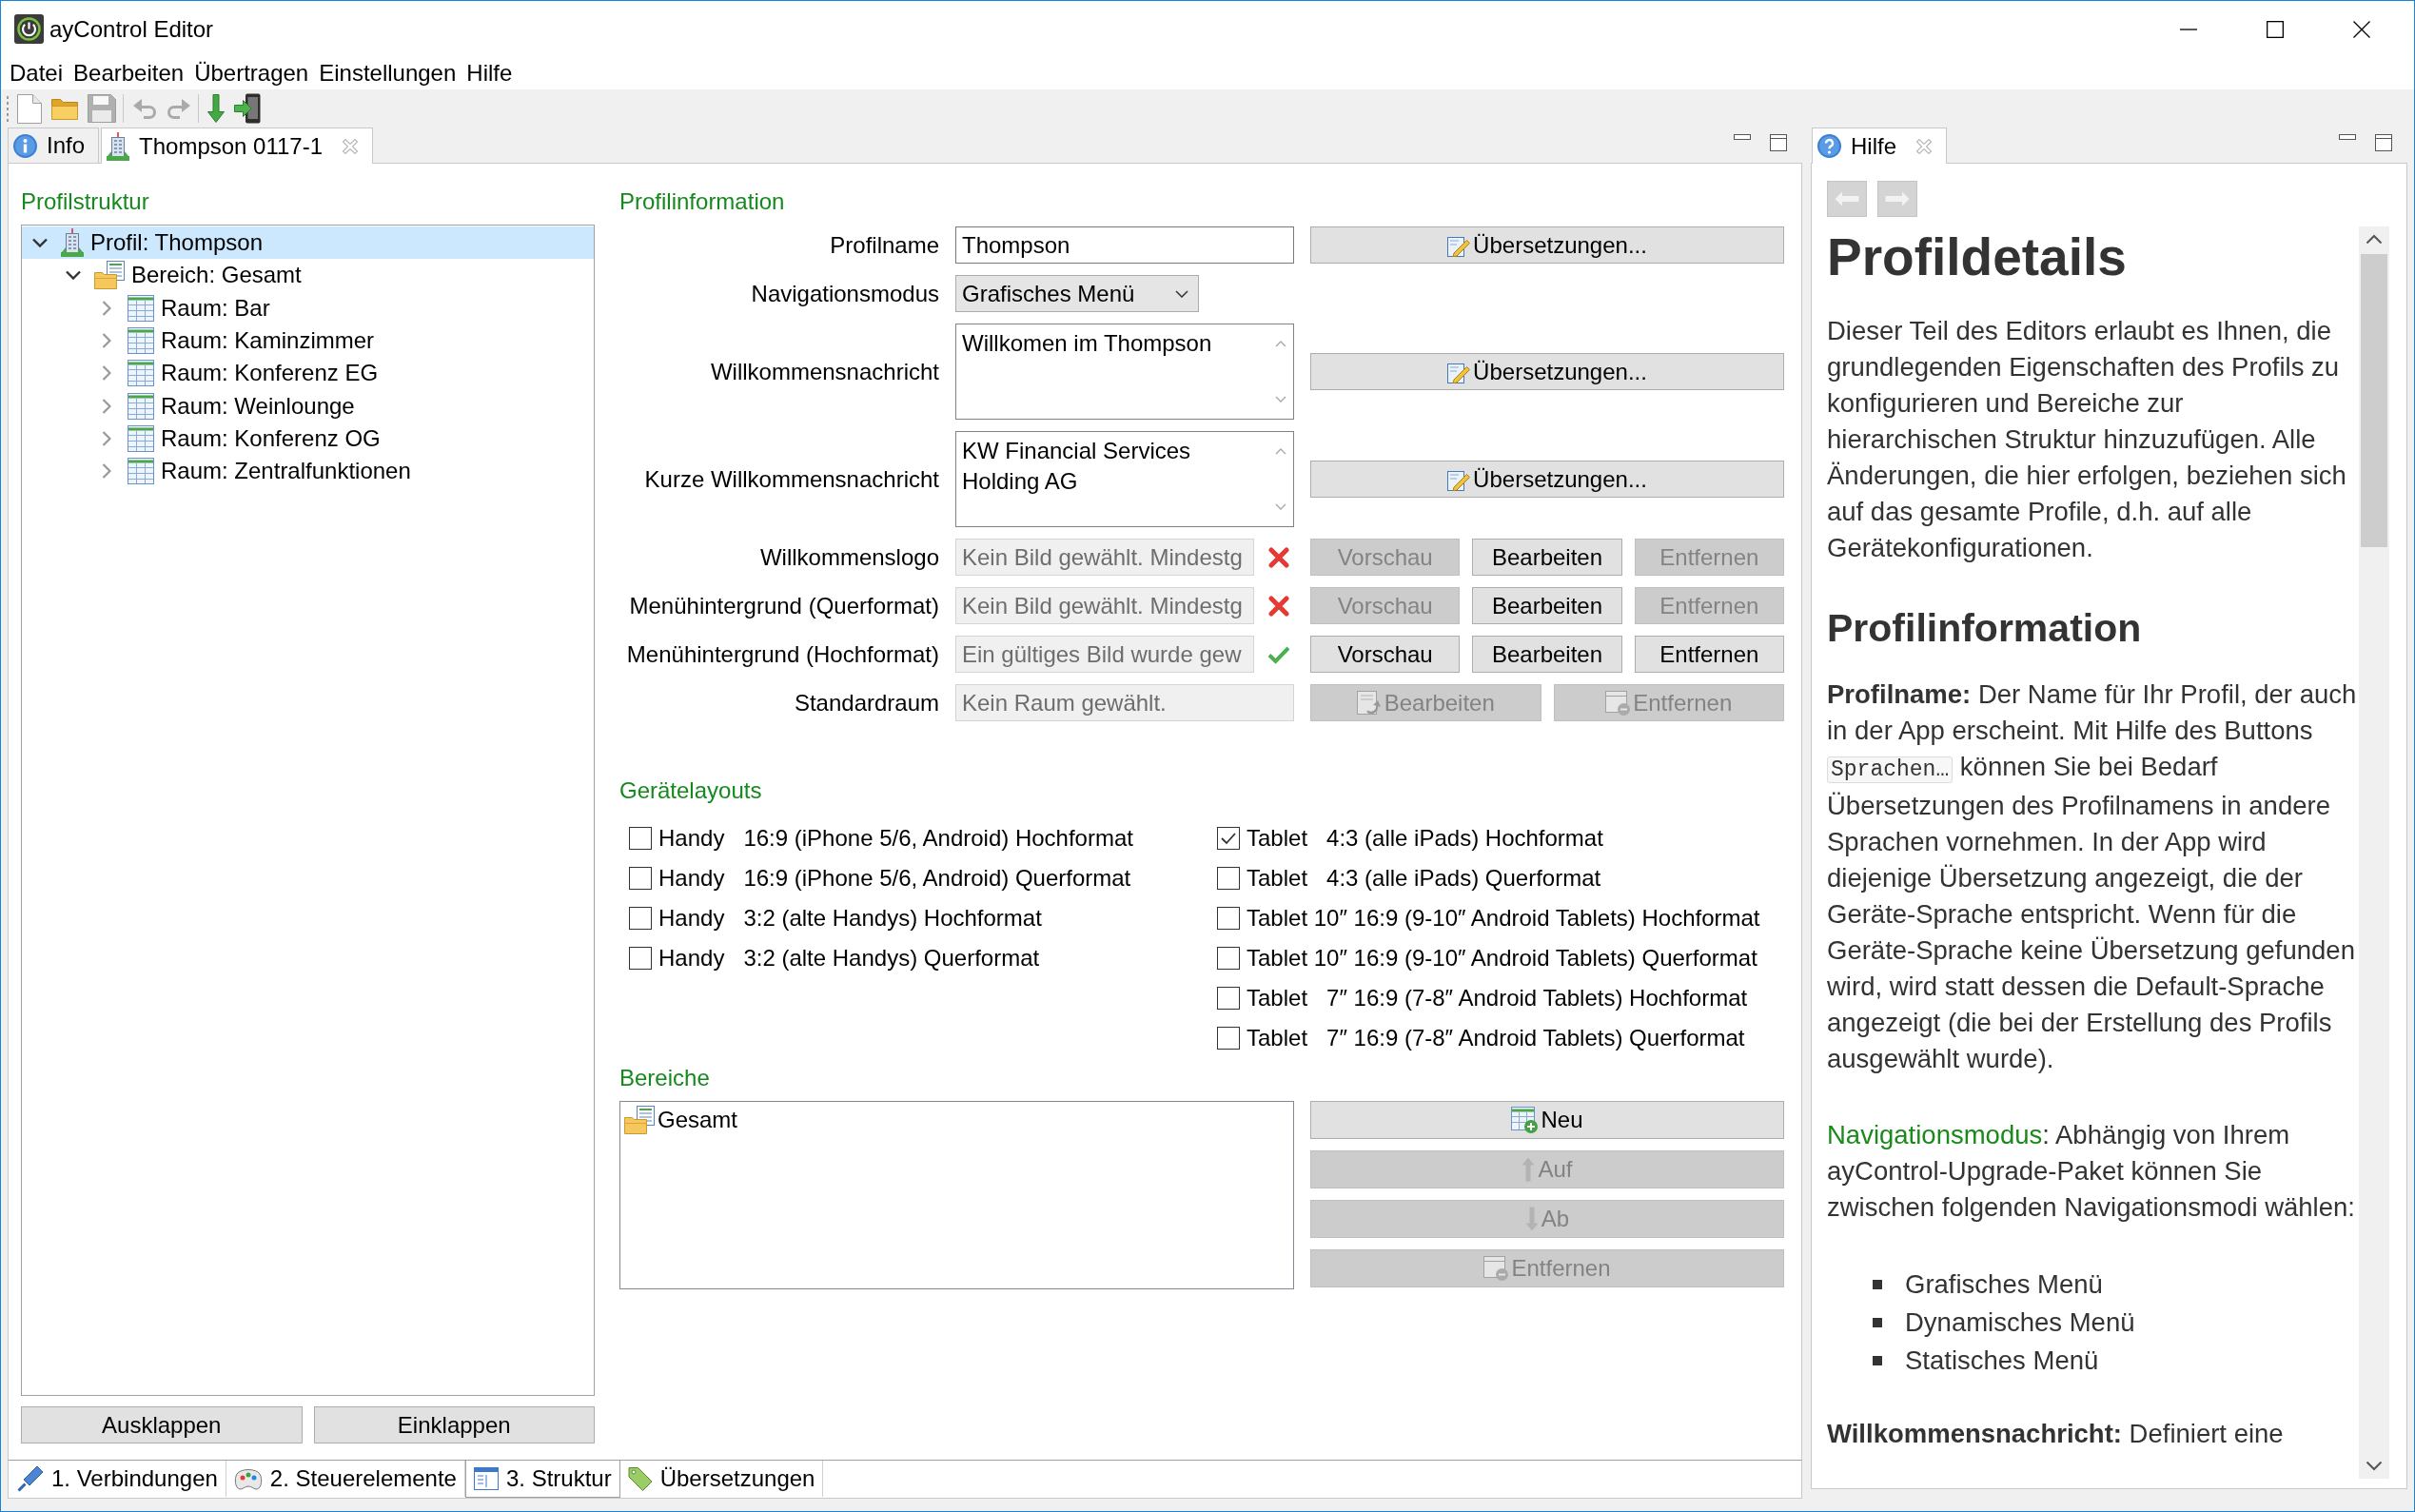 Image resolution: width=2415 pixels, height=1512 pixels. What do you see at coordinates (664, 1078) in the screenshot?
I see `section-heading: Bereiche` at bounding box center [664, 1078].